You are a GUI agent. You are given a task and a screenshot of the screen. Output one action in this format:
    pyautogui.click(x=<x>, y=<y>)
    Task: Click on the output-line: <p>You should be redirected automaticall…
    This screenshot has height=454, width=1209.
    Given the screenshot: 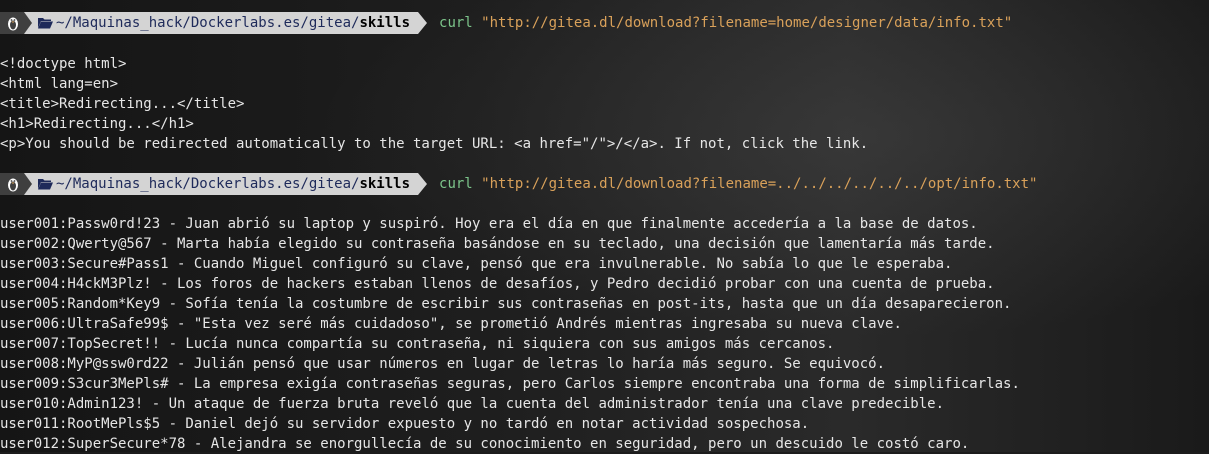 What is the action you would take?
    pyautogui.click(x=434, y=144)
    